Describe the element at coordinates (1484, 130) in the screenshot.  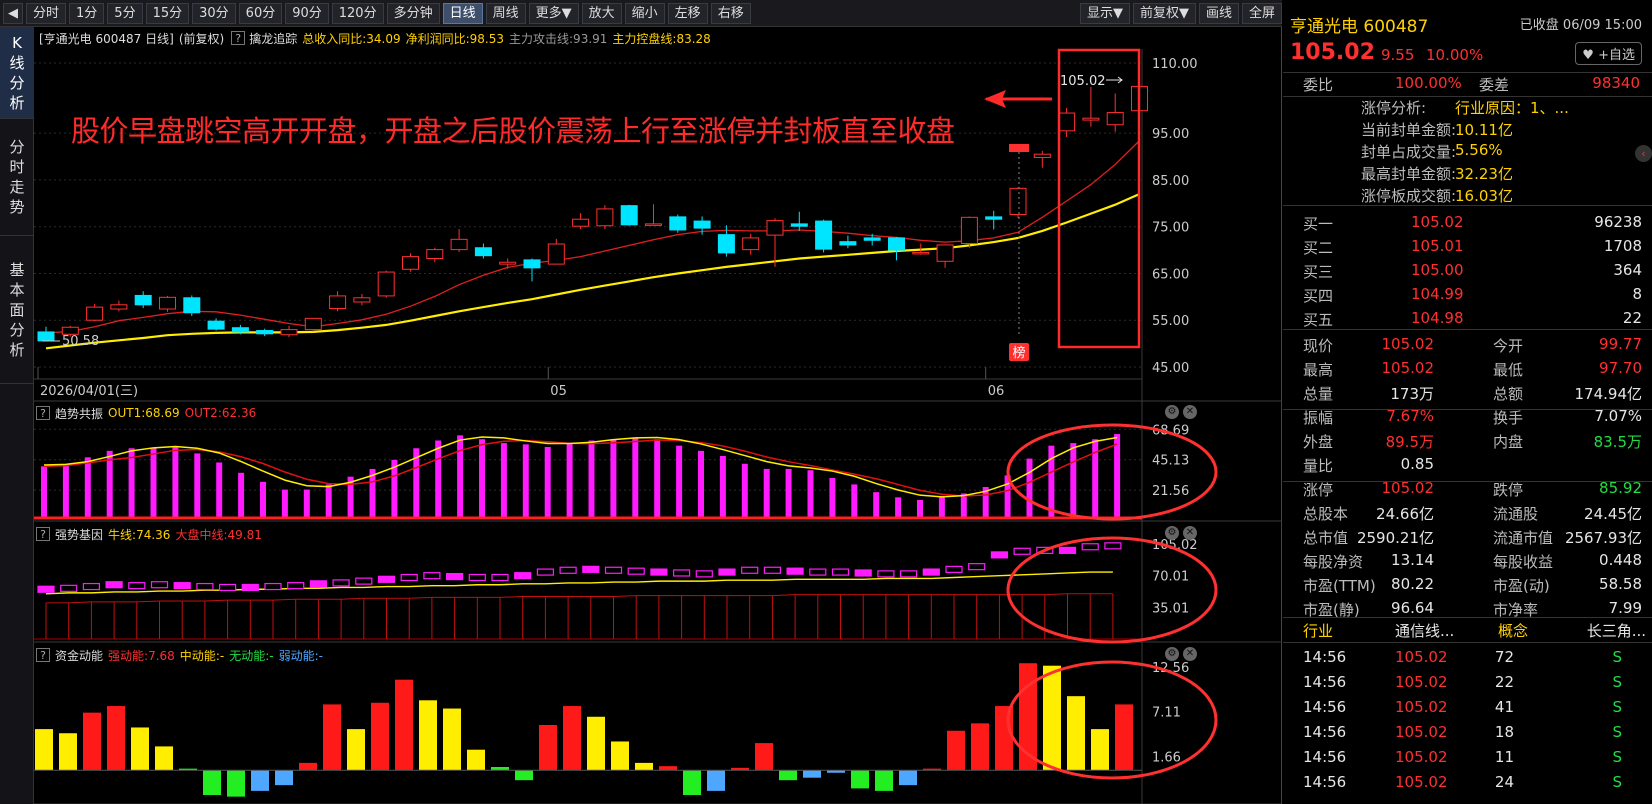
I see `limit-analysis-value: 10.11亿` at that location.